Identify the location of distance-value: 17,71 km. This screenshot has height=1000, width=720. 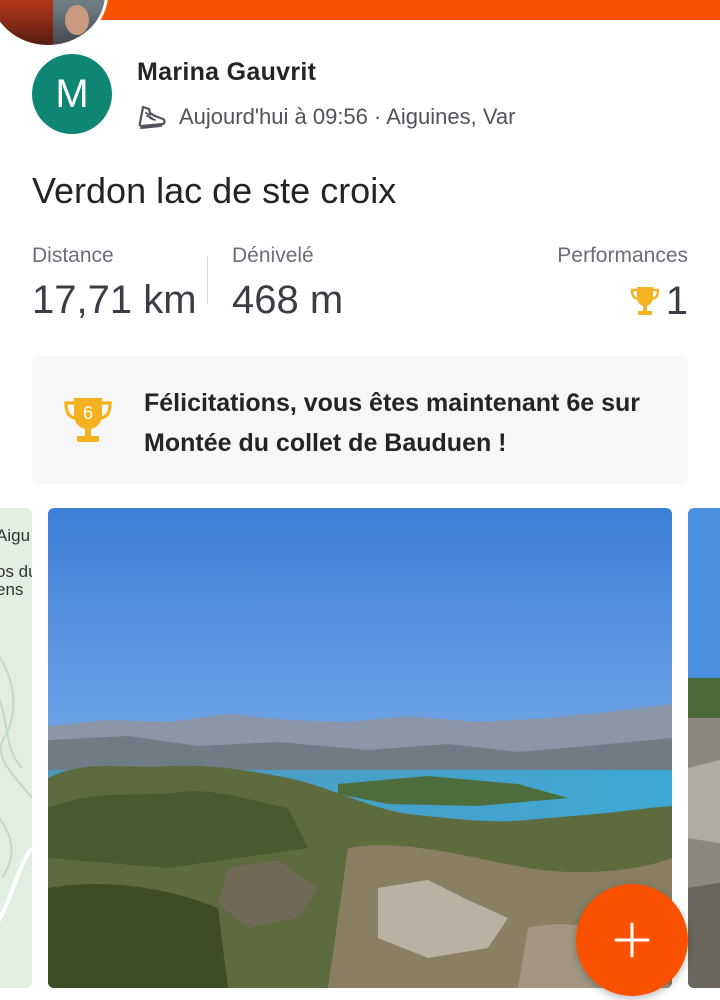
(114, 300).